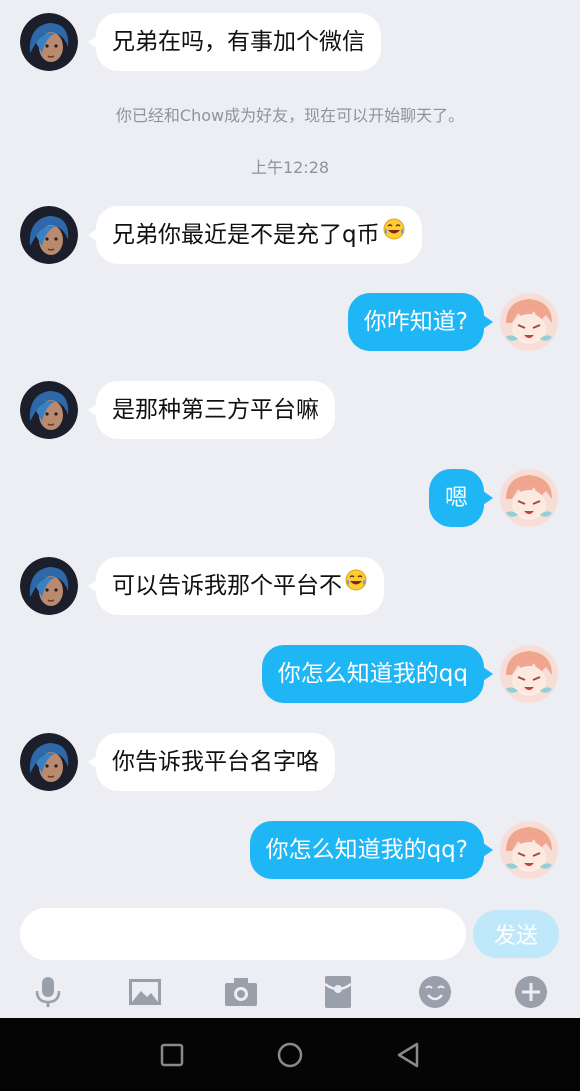 Image resolution: width=580 pixels, height=1091 pixels. Describe the element at coordinates (408, 1055) in the screenshot. I see `back-triangle-icon` at that location.